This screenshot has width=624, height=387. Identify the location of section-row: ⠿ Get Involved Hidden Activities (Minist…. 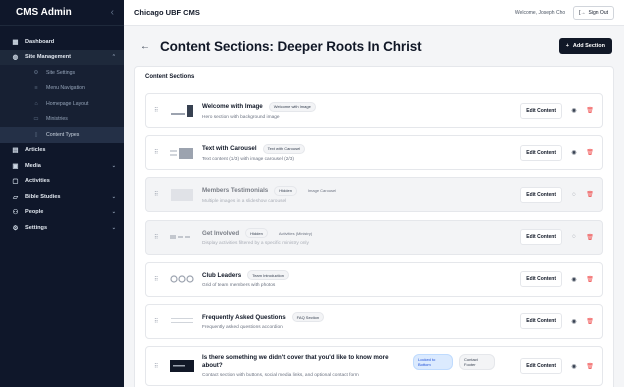
(374, 237).